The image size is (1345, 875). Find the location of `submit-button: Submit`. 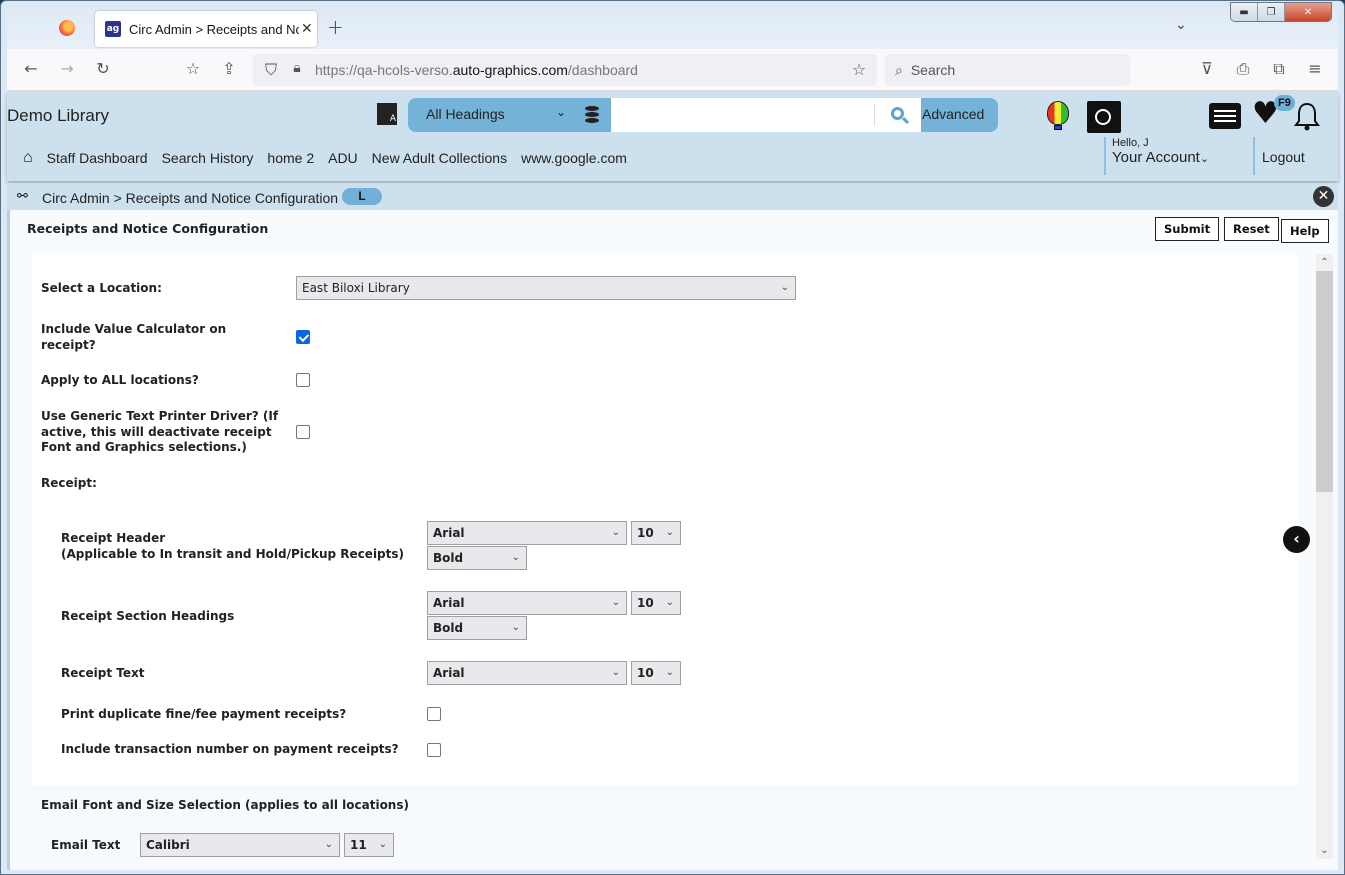

submit-button: Submit is located at coordinates (1187, 229).